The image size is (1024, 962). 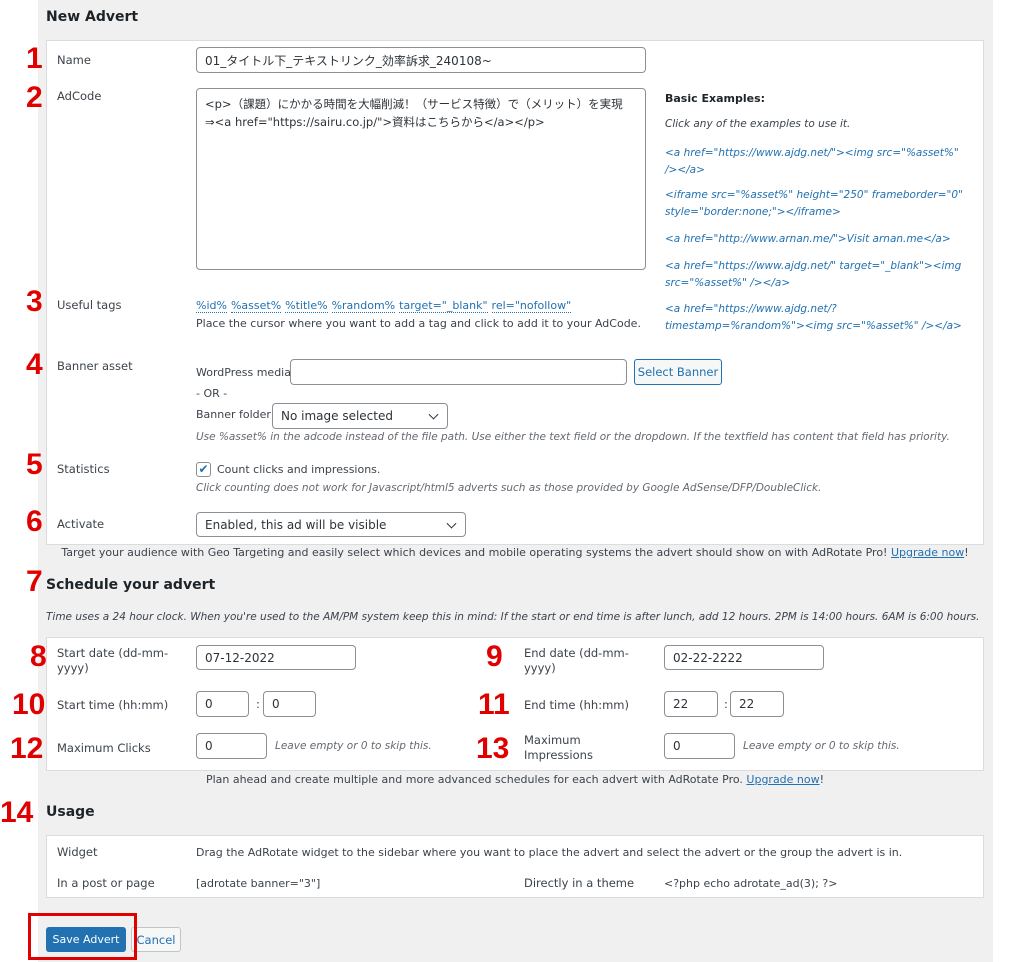 I want to click on max-clicks-note: Leave empty or 0 to skip this., so click(x=353, y=746).